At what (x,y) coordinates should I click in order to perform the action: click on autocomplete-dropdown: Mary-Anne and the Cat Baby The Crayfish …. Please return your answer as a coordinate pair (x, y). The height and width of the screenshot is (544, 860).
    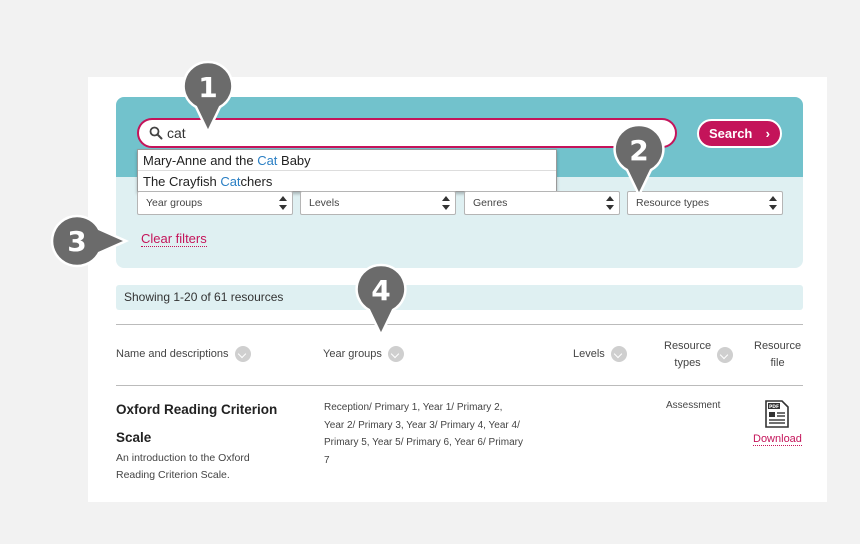
    Looking at the image, I should click on (347, 170).